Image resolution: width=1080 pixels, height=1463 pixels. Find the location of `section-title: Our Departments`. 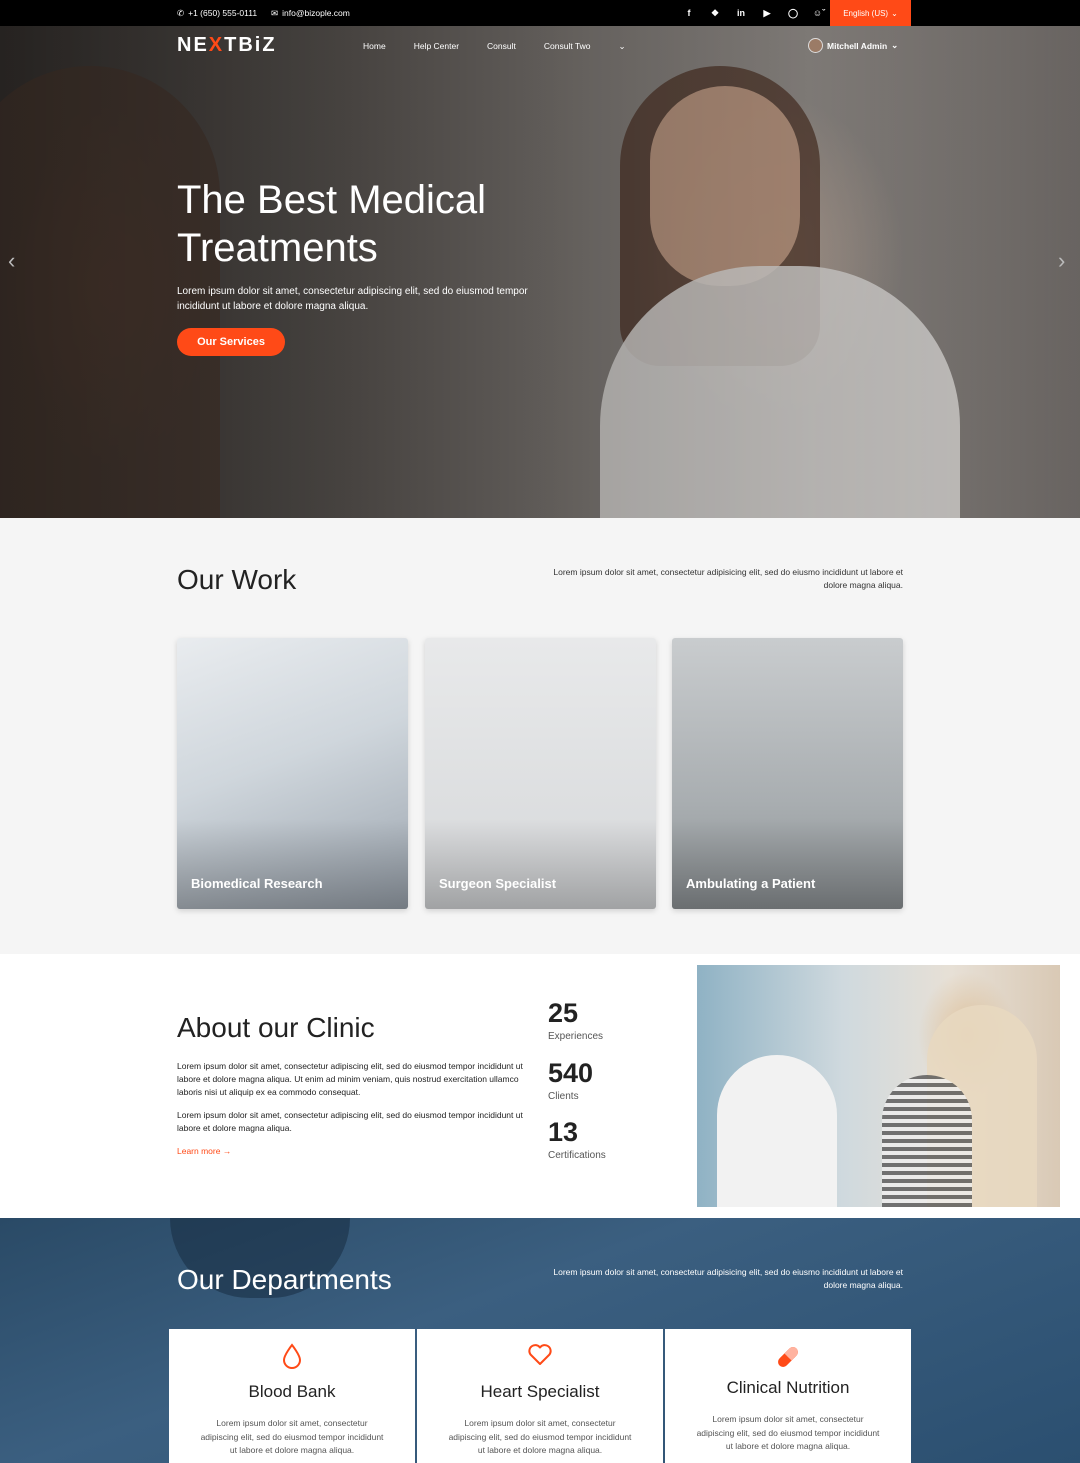

section-title: Our Departments is located at coordinates (284, 1279).